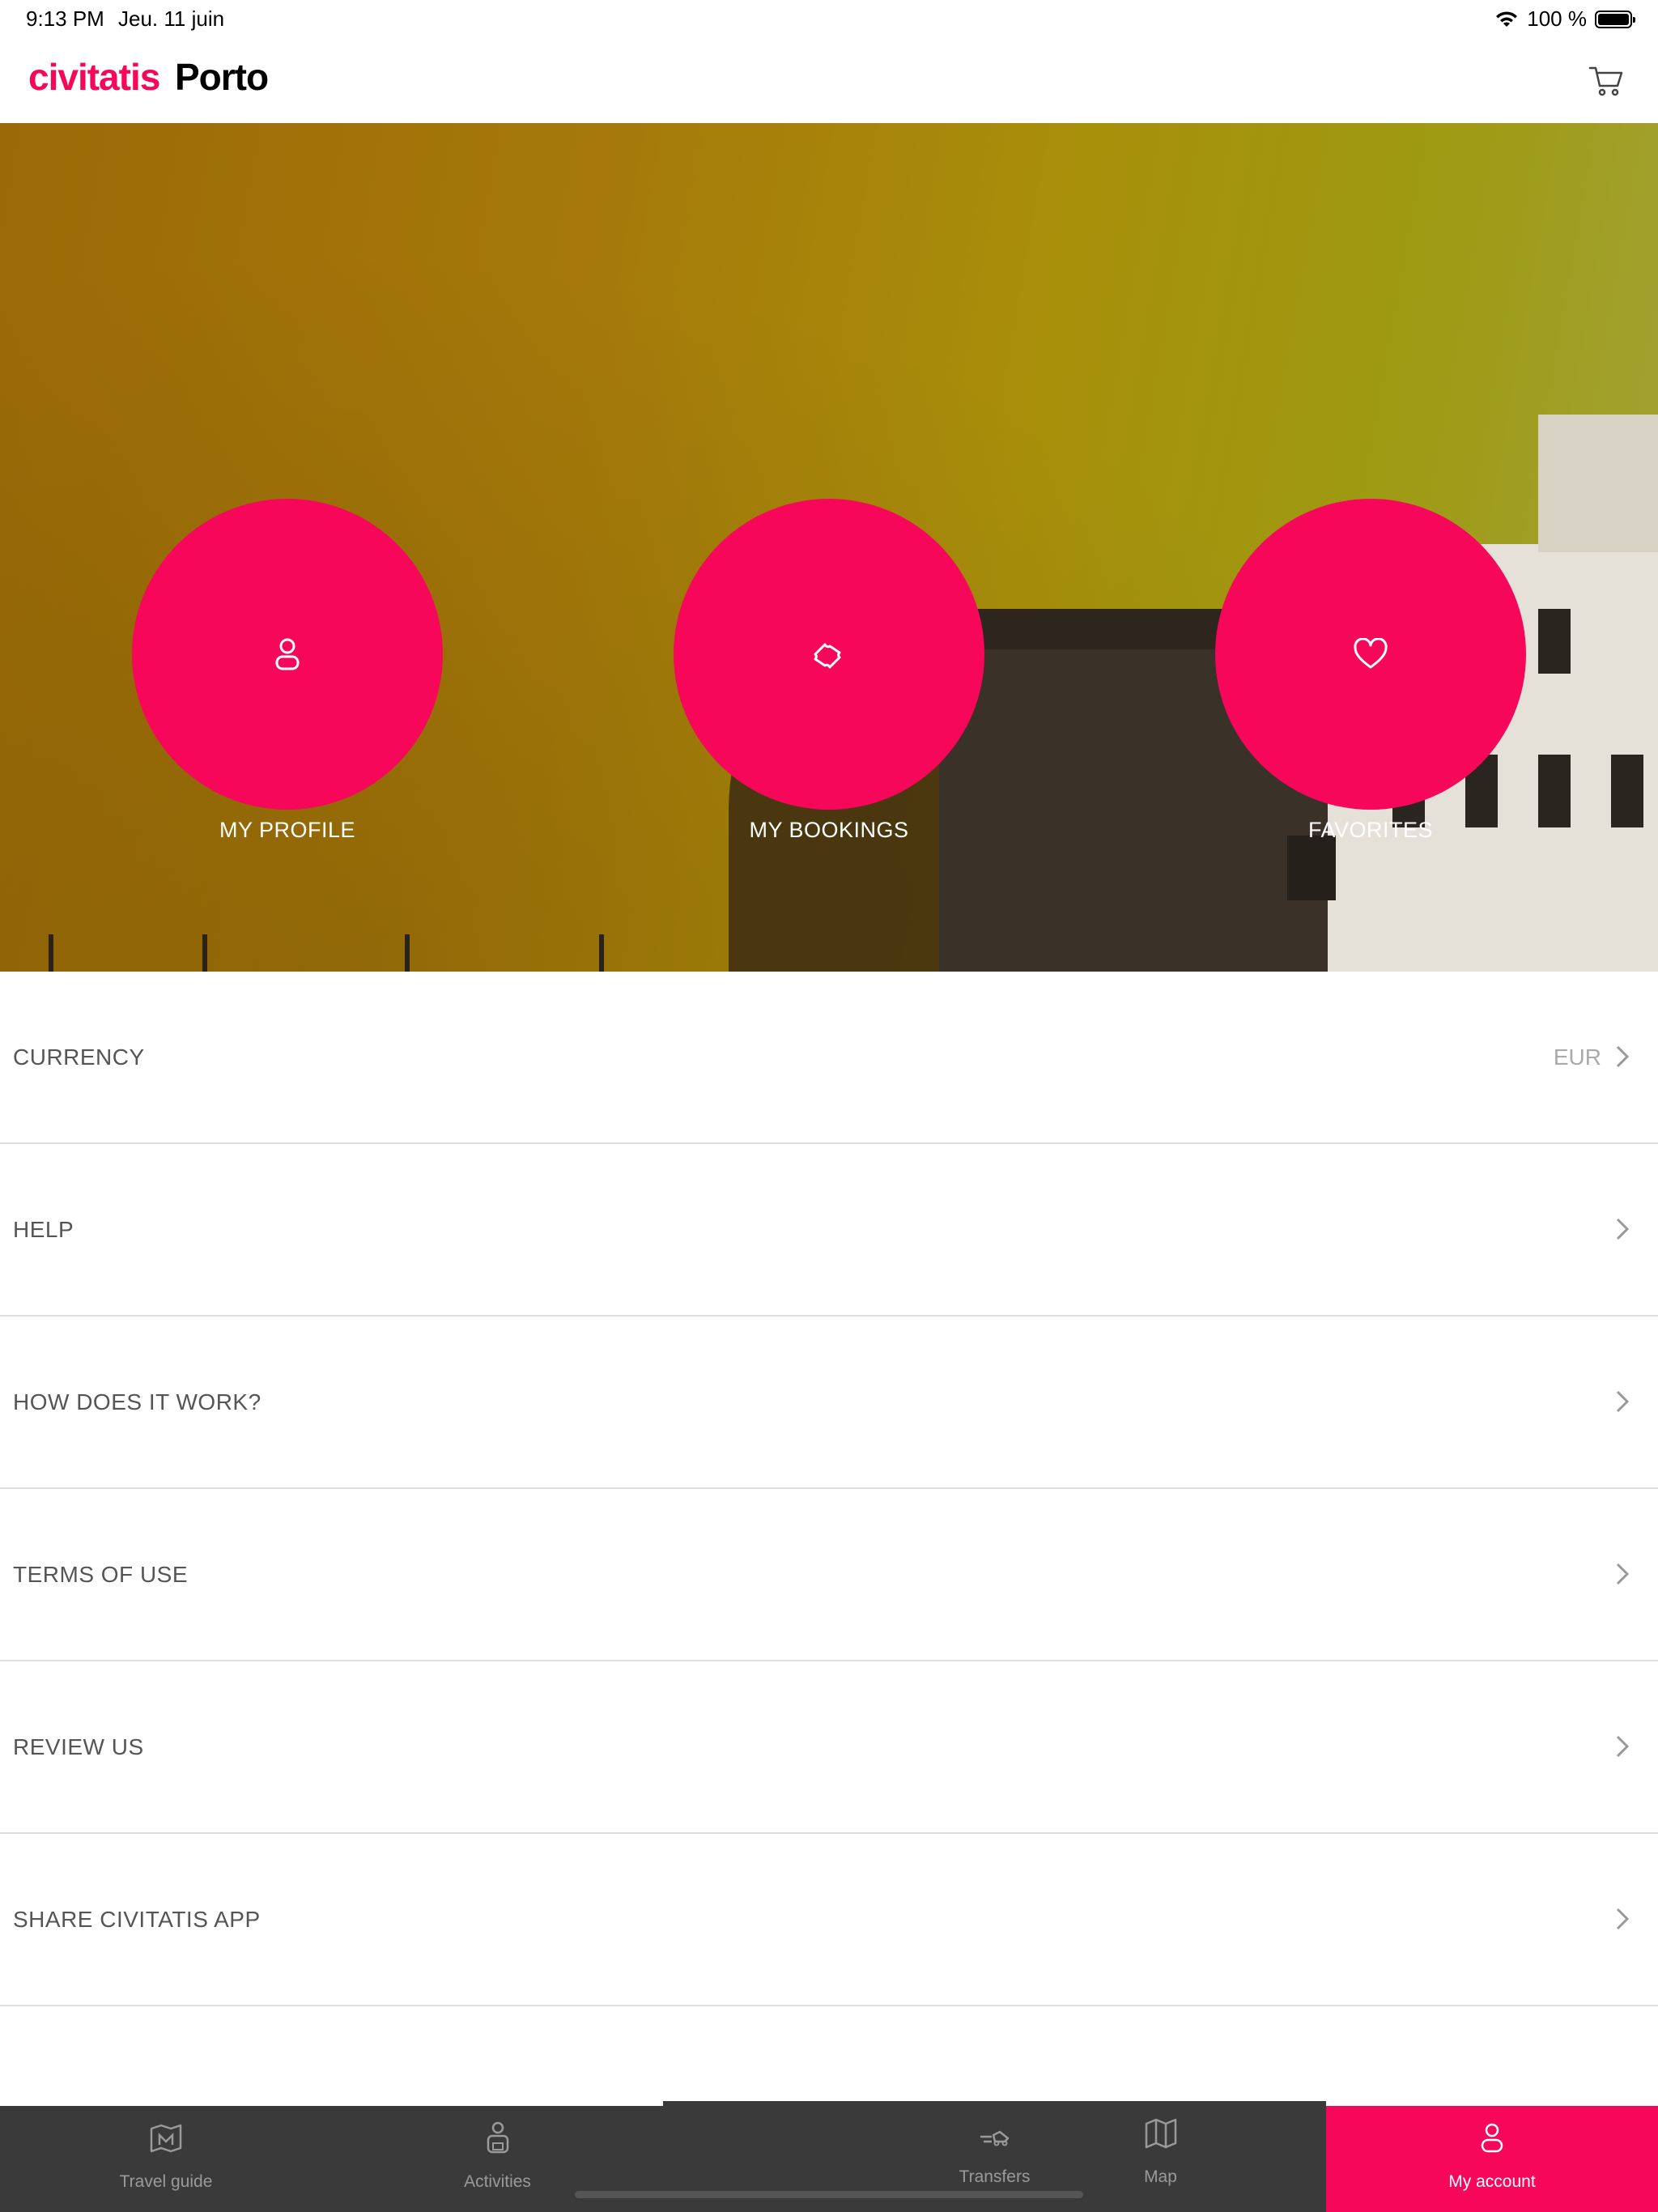 The image size is (1658, 2212). What do you see at coordinates (829, 1920) in the screenshot?
I see `menu-item-share: SHARE CIVITATIS APP` at bounding box center [829, 1920].